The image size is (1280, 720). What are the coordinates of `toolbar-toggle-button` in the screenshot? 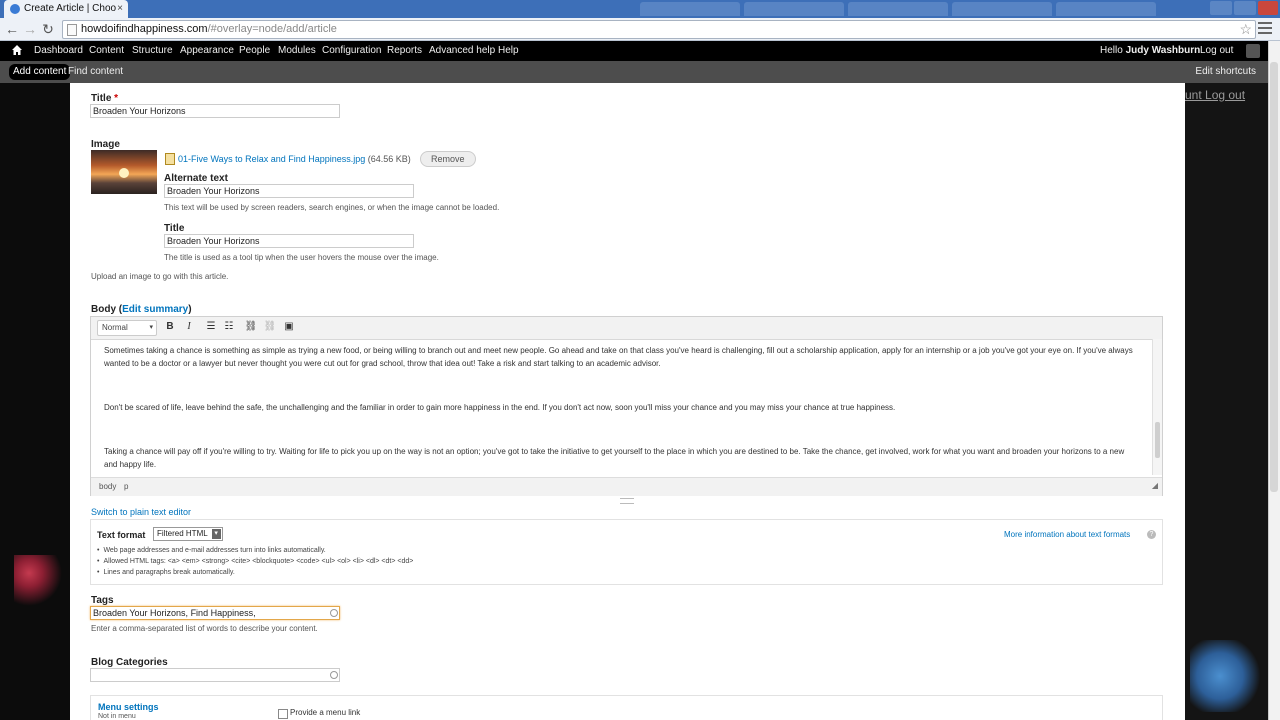 It's located at (1253, 51).